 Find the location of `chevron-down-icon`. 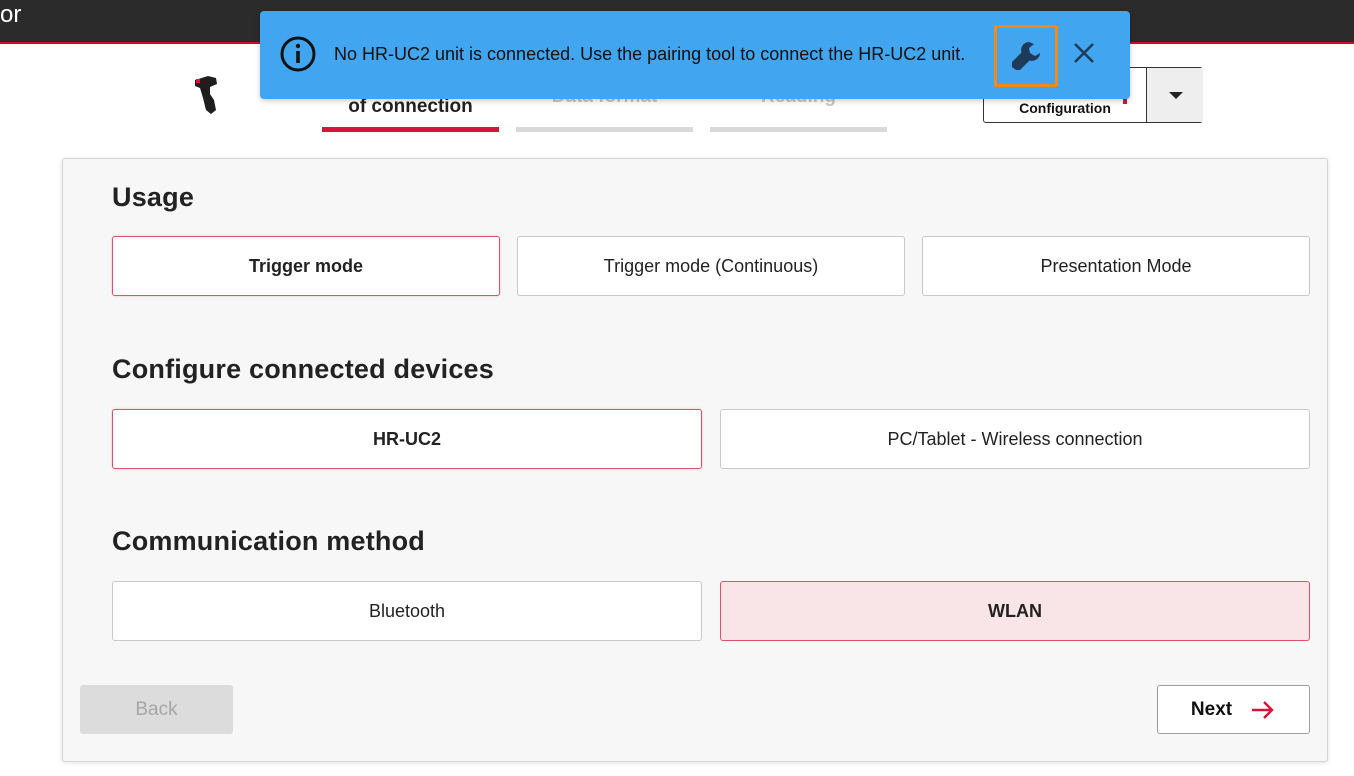

chevron-down-icon is located at coordinates (1176, 95).